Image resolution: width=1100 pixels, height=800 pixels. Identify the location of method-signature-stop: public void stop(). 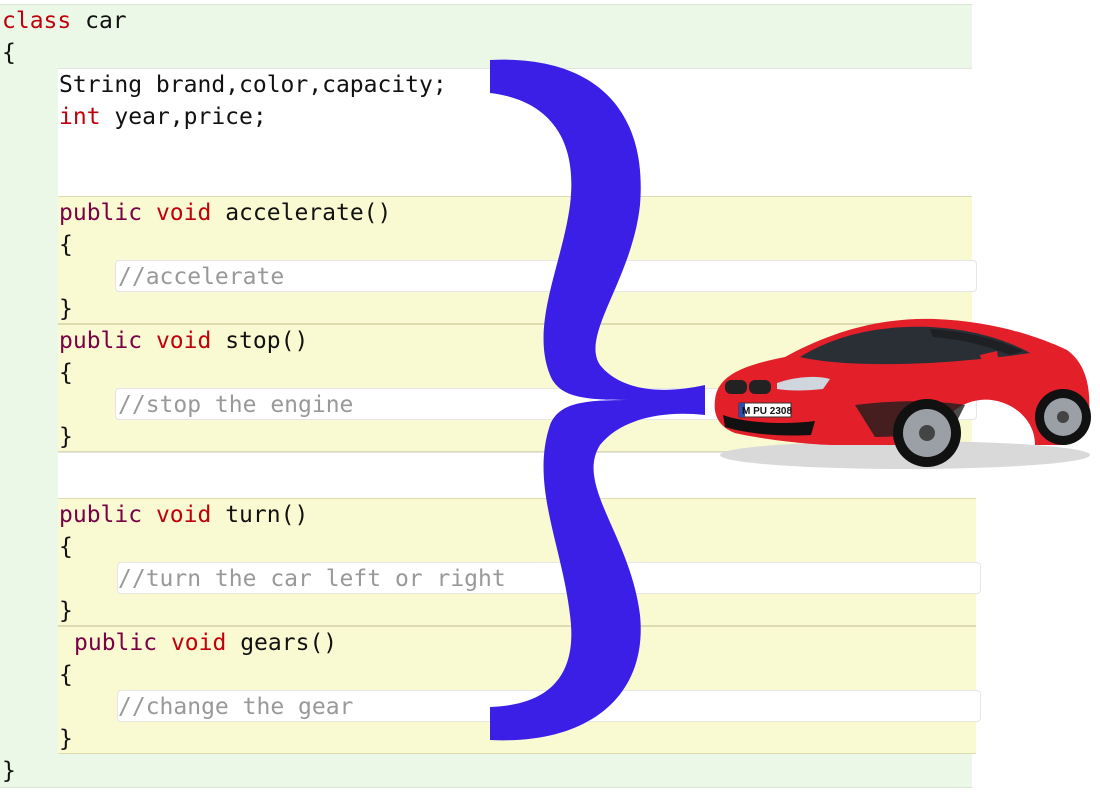
(183, 341).